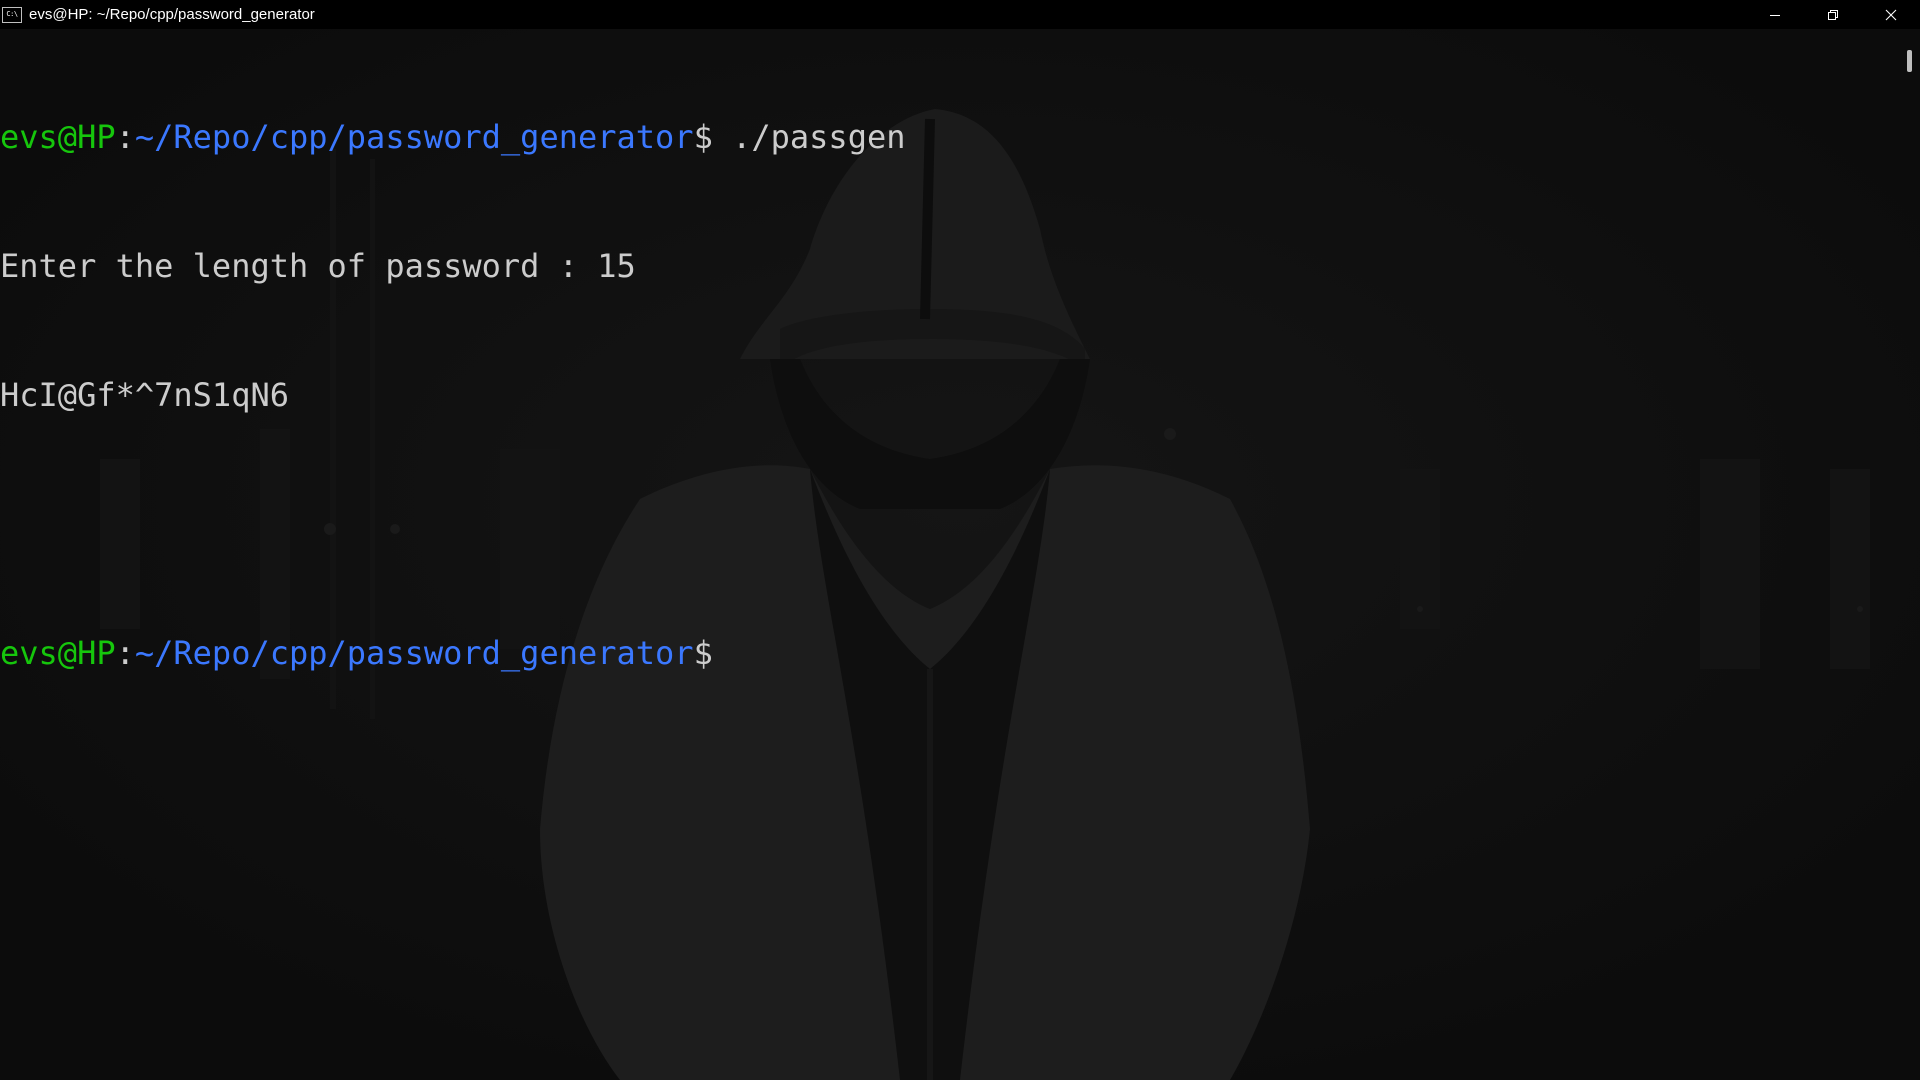  Describe the element at coordinates (318, 266) in the screenshot. I see `output-text: Enter the length of password : 15` at that location.